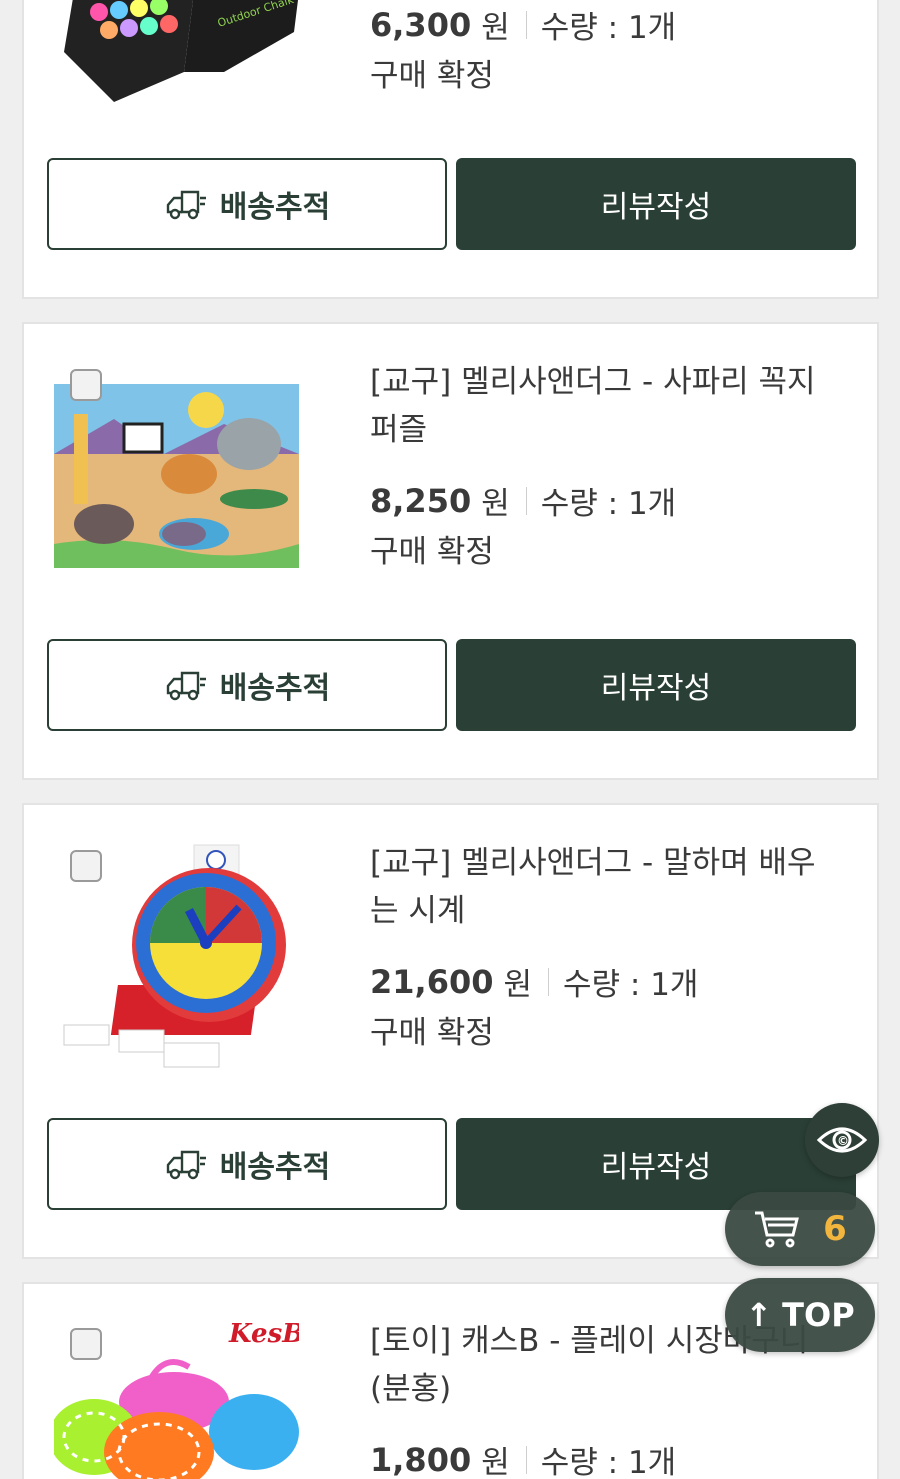  I want to click on recently-viewed-button: ©, so click(842, 1140).